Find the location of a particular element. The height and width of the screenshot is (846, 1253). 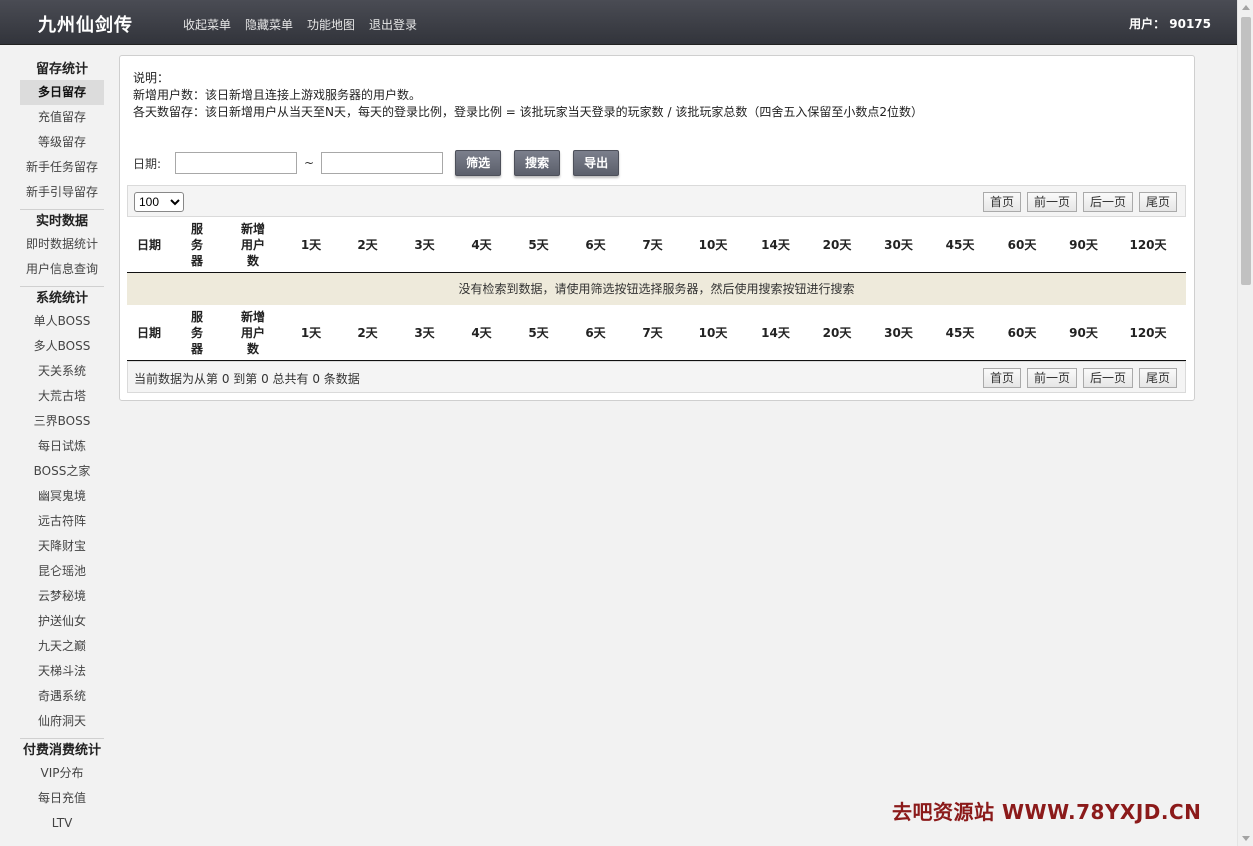

sidebar-item-system: 奇遇系统 is located at coordinates (62, 696).